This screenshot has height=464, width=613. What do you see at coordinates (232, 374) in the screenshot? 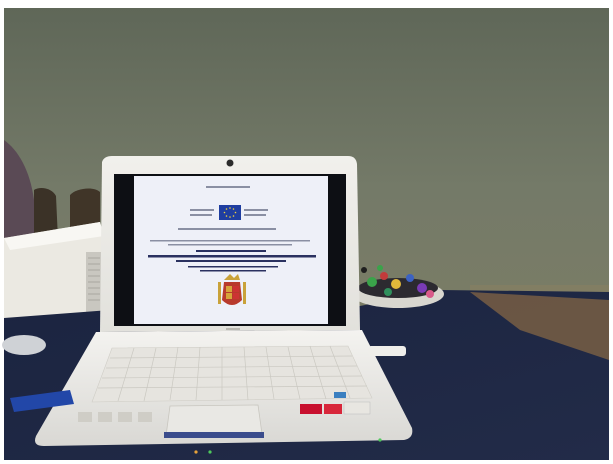
I see `keyboard` at bounding box center [232, 374].